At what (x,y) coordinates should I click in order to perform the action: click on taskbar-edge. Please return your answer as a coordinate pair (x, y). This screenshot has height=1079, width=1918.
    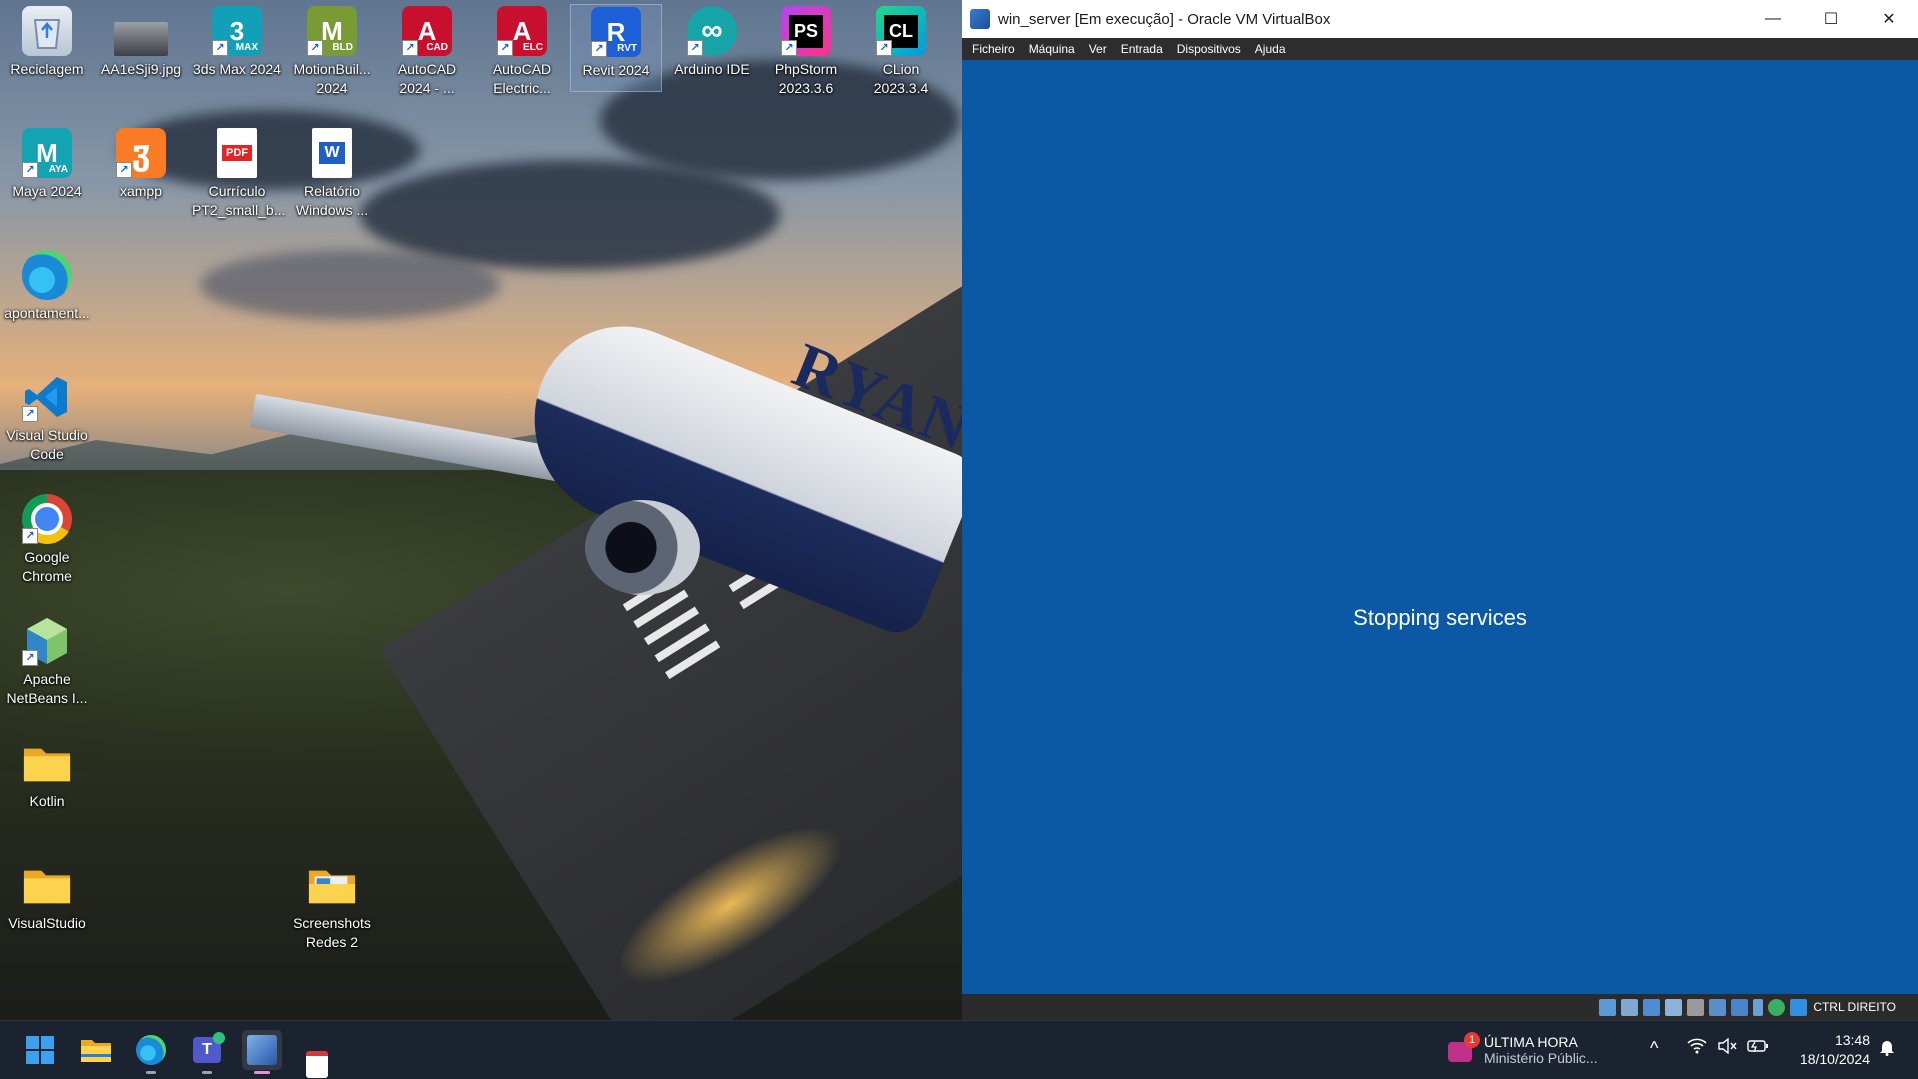
    Looking at the image, I should click on (151, 1052).